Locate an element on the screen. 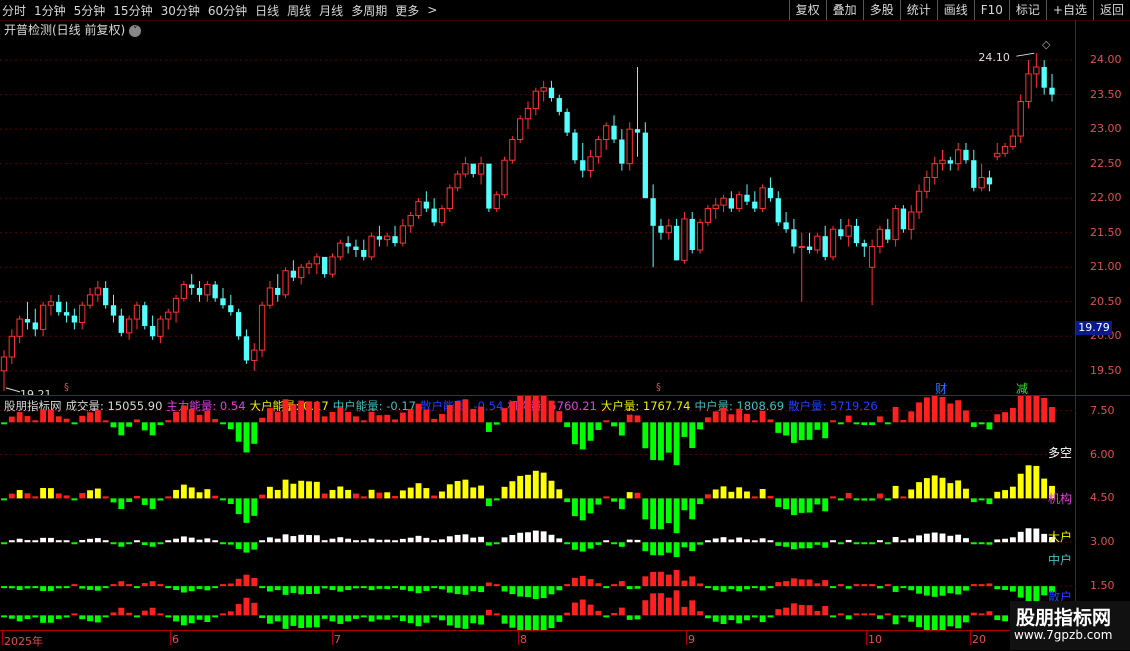  action-button-8: 返回 is located at coordinates (1111, 10).